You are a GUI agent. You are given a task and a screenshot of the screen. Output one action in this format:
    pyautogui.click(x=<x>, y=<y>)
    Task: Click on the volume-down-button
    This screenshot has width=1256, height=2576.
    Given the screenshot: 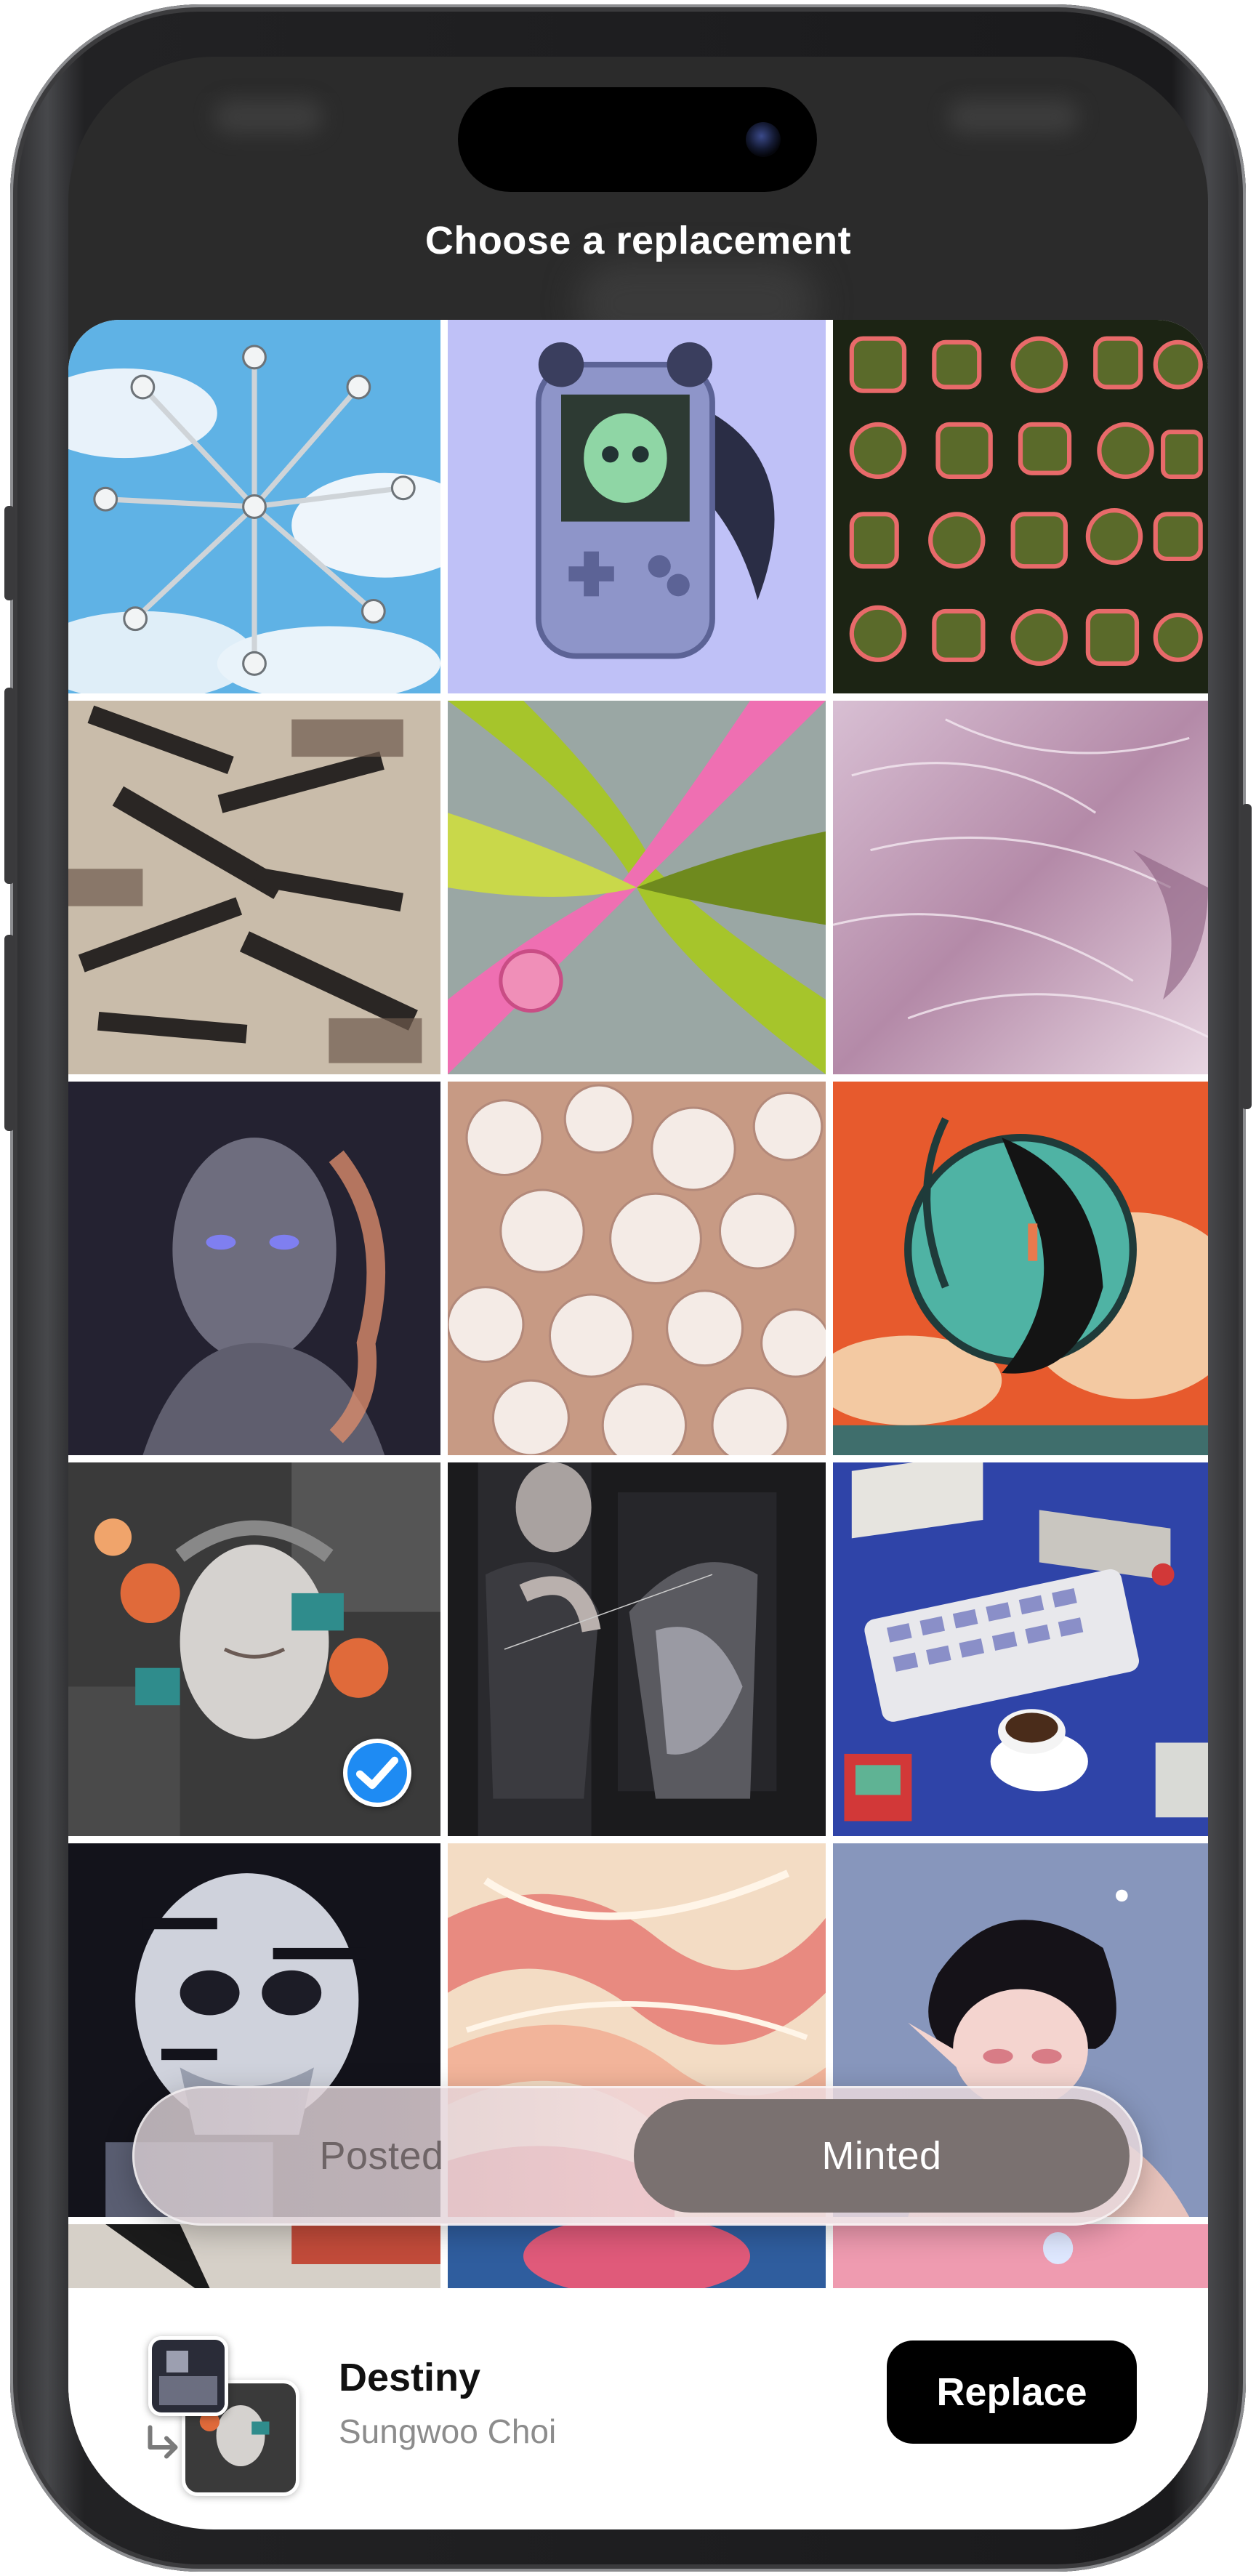 What is the action you would take?
    pyautogui.click(x=9, y=1033)
    